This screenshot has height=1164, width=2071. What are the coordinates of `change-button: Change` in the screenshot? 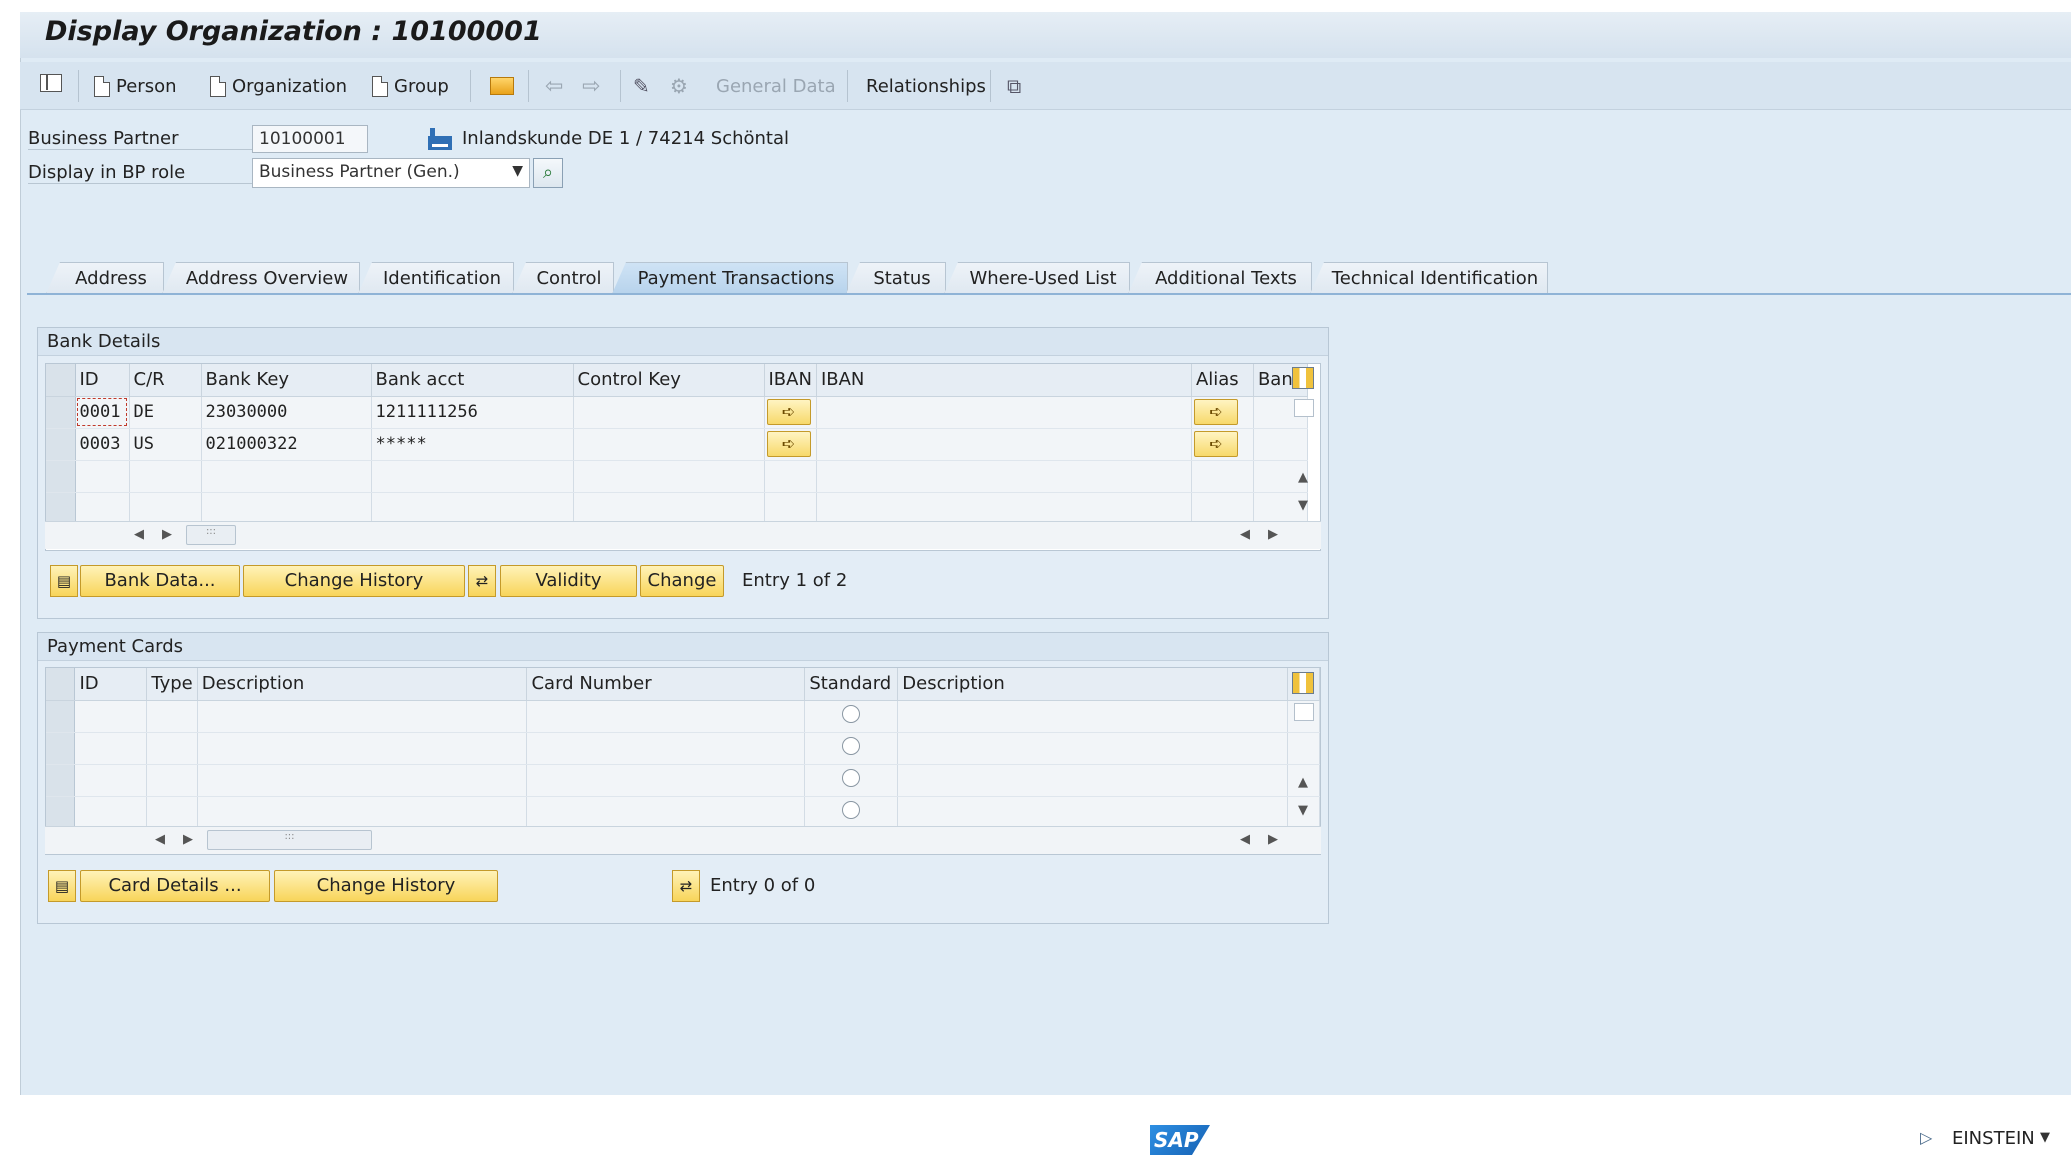 It's located at (682, 581).